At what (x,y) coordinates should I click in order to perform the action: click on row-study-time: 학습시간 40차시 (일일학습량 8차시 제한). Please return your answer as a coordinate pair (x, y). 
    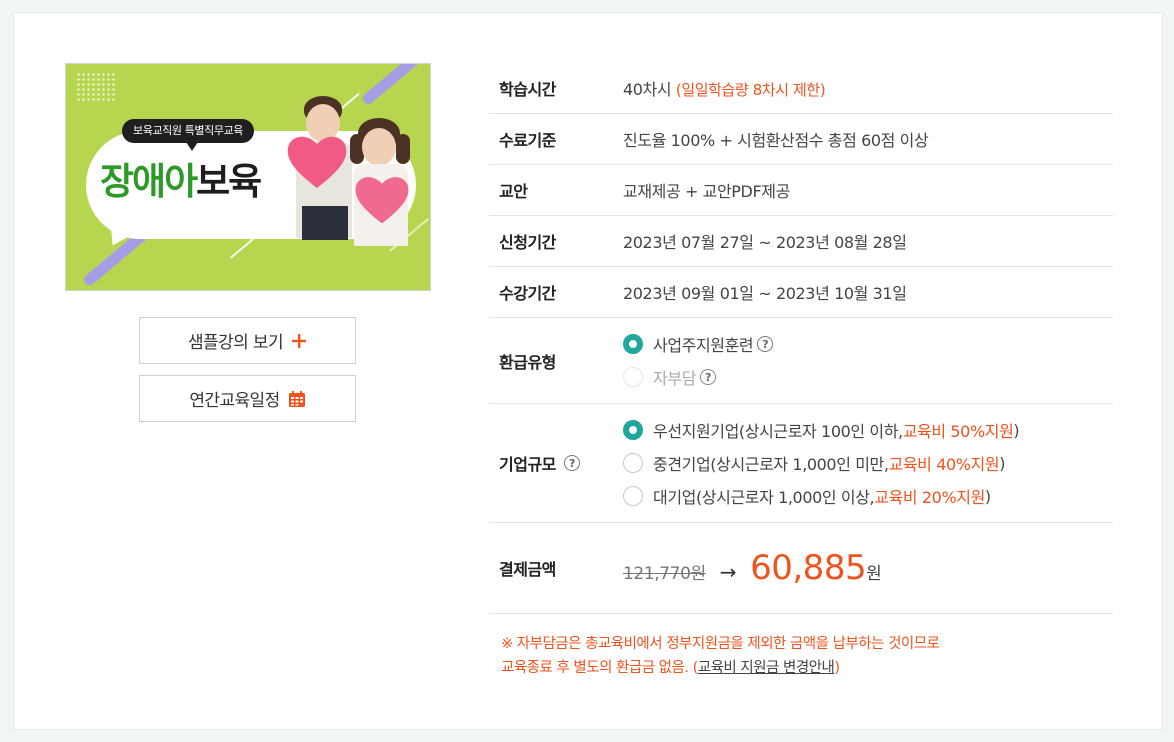
    Looking at the image, I should click on (801, 88).